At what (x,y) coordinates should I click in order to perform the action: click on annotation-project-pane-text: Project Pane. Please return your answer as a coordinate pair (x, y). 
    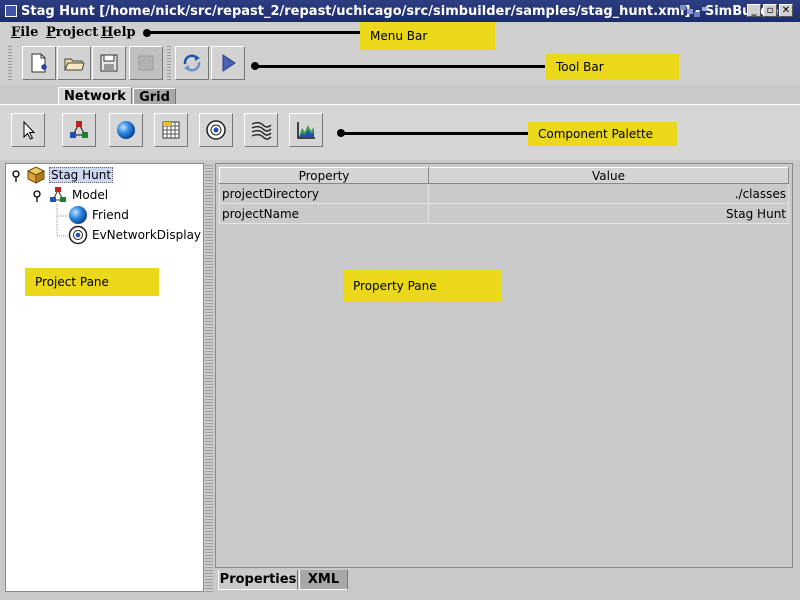
    Looking at the image, I should click on (72, 282).